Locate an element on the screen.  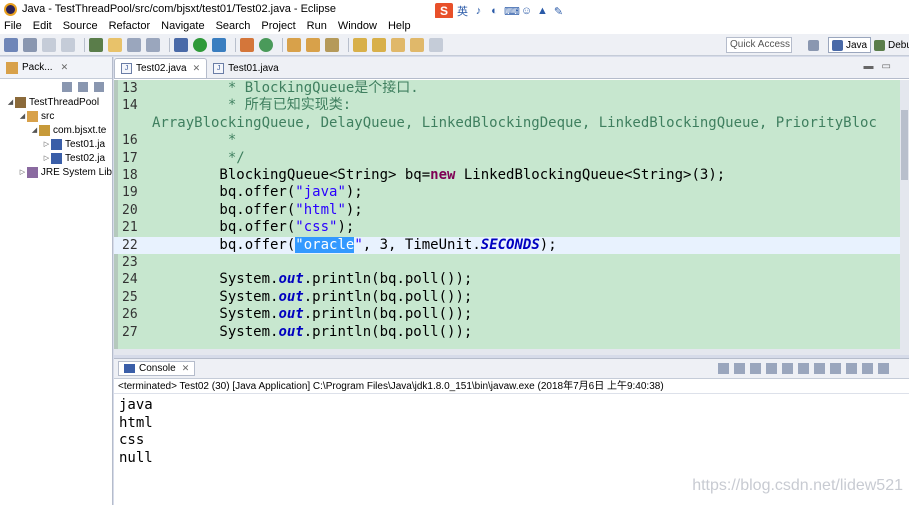
save-all-icon is located at coordinates (49, 44).